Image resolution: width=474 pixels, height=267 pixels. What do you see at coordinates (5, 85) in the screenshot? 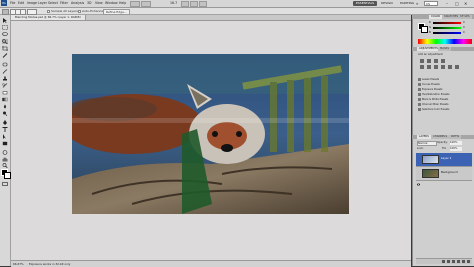
I see `history-brush-tool-icon` at bounding box center [5, 85].